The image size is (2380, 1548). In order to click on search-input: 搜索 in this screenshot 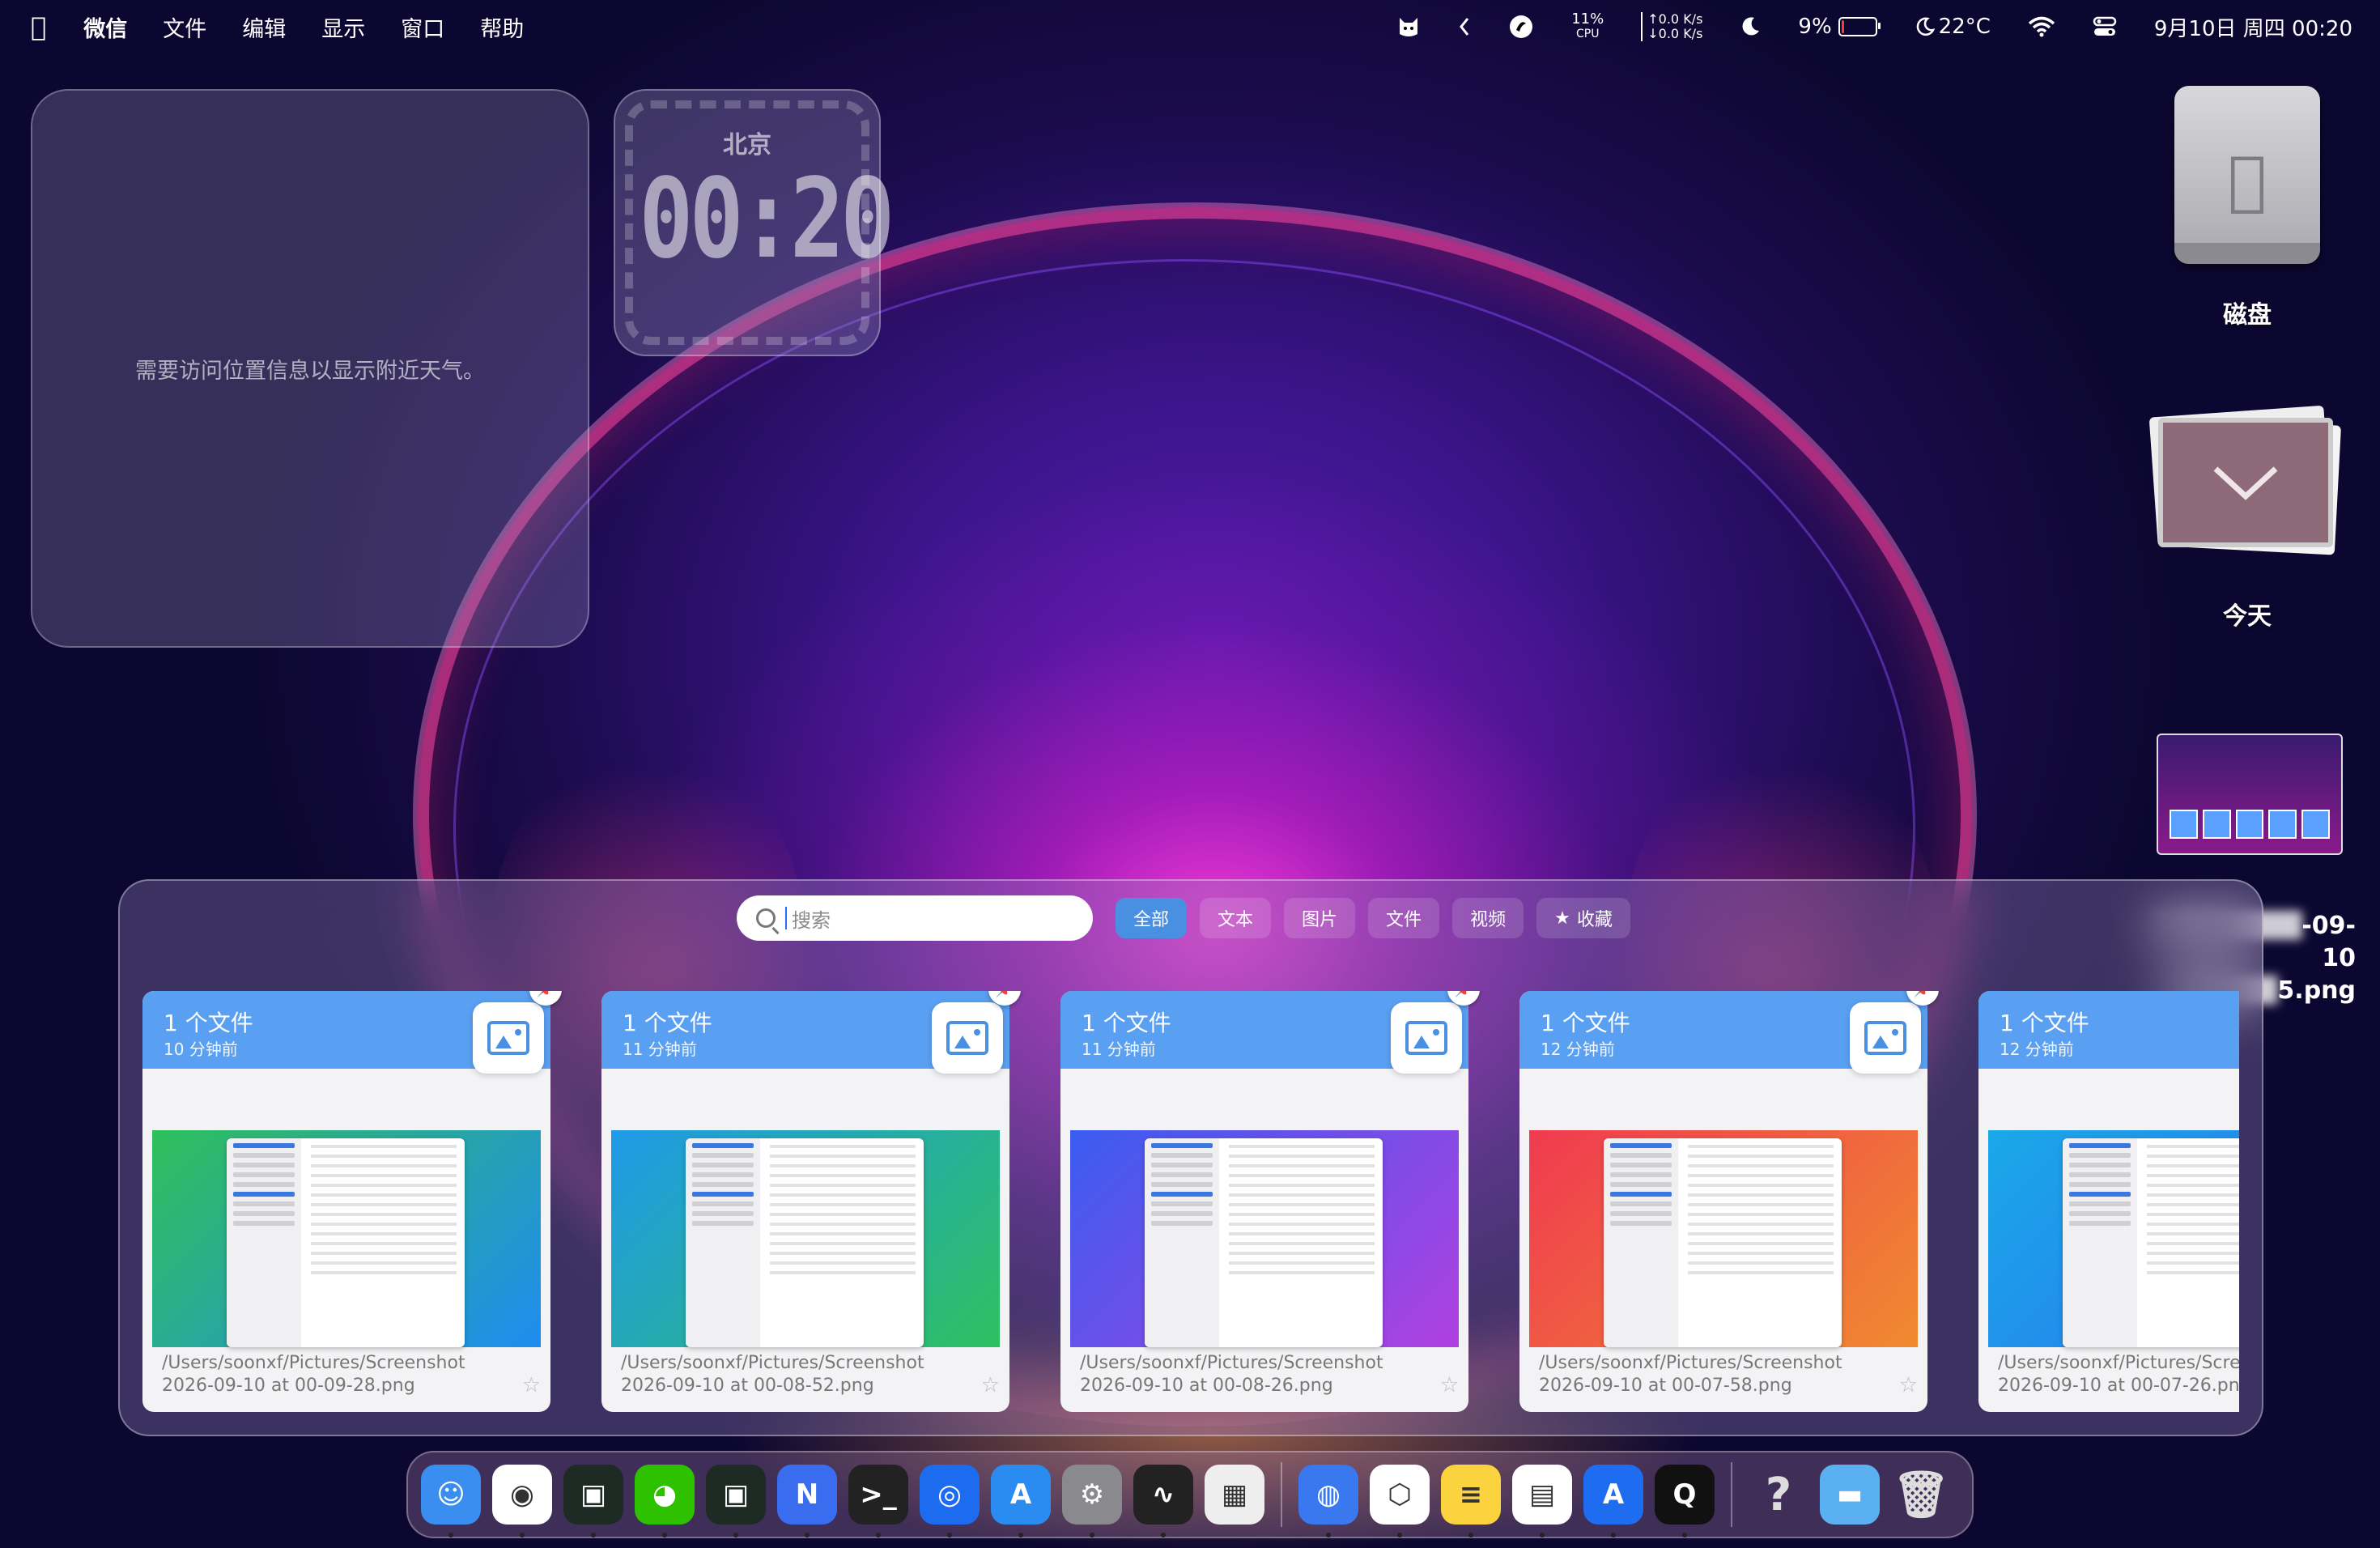, I will do `click(915, 918)`.